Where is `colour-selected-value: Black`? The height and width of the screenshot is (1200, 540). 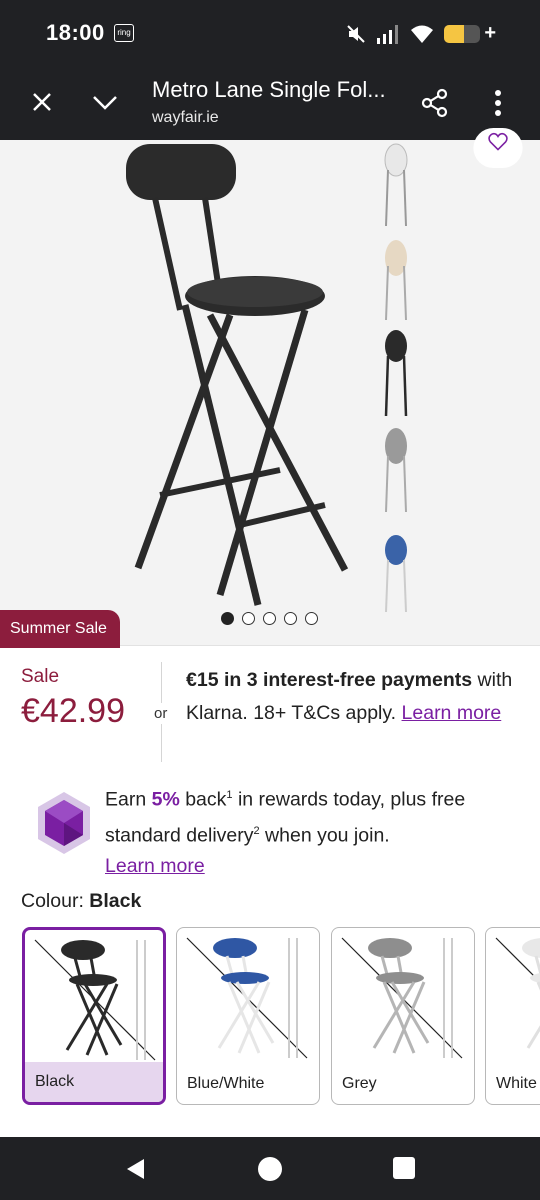 colour-selected-value: Black is located at coordinates (115, 901).